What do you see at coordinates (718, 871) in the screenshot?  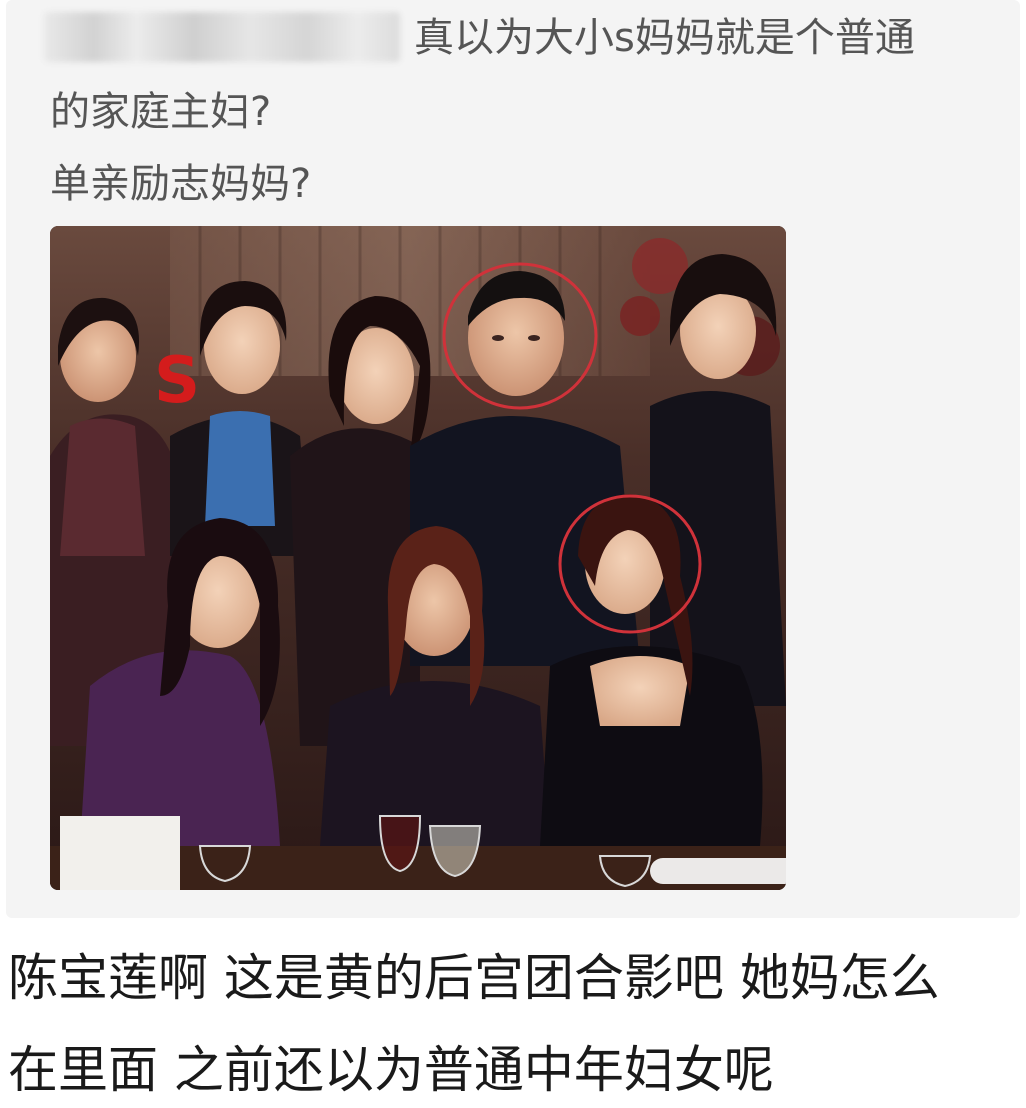 I see `blurred-watermark` at bounding box center [718, 871].